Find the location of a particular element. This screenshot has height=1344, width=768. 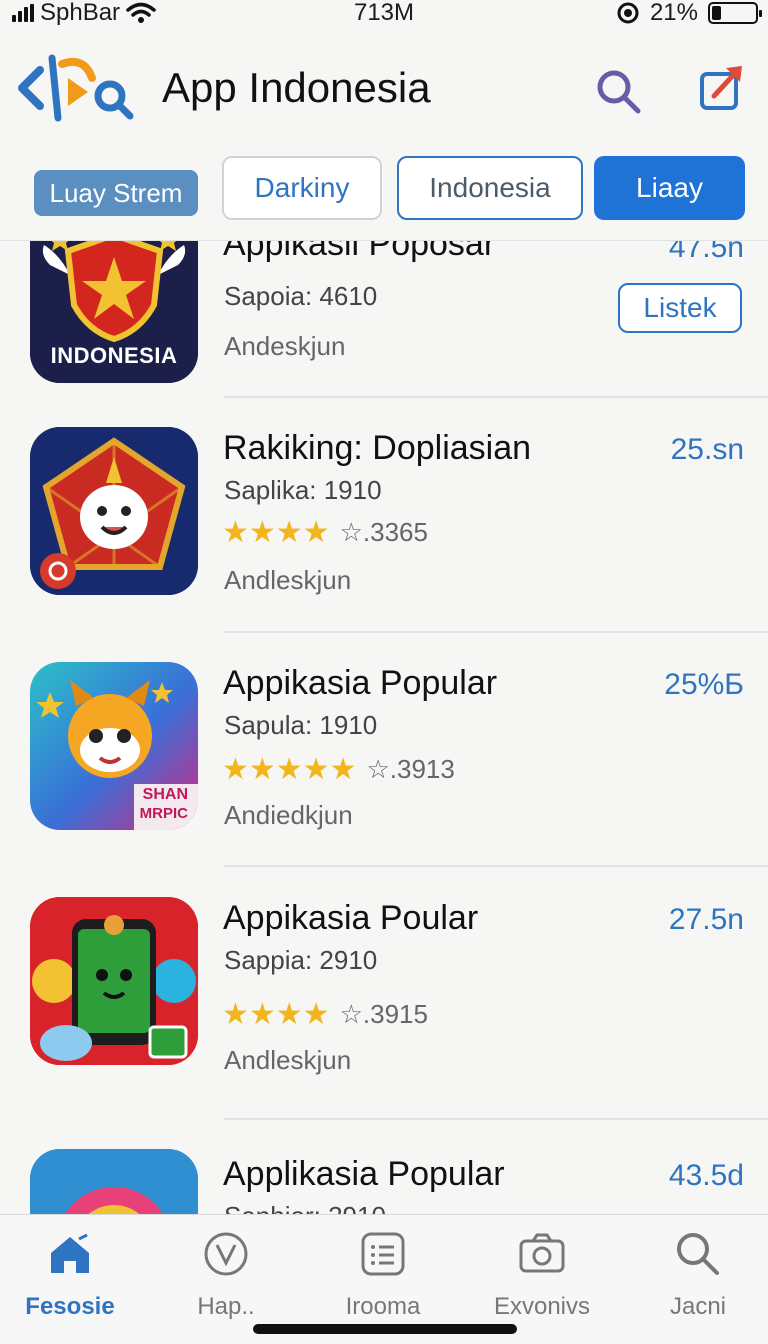

tab-label: Irooma is located at coordinates (383, 1306).